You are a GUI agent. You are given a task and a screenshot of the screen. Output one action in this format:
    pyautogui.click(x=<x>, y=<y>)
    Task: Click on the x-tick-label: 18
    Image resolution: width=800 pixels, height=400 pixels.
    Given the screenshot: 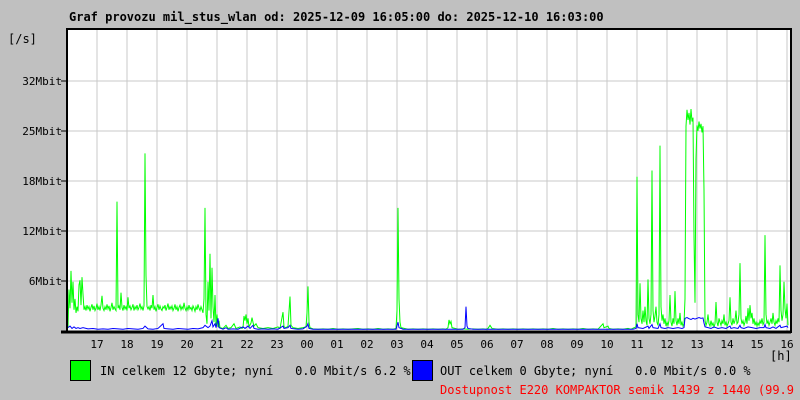 What is the action you would take?
    pyautogui.click(x=127, y=344)
    